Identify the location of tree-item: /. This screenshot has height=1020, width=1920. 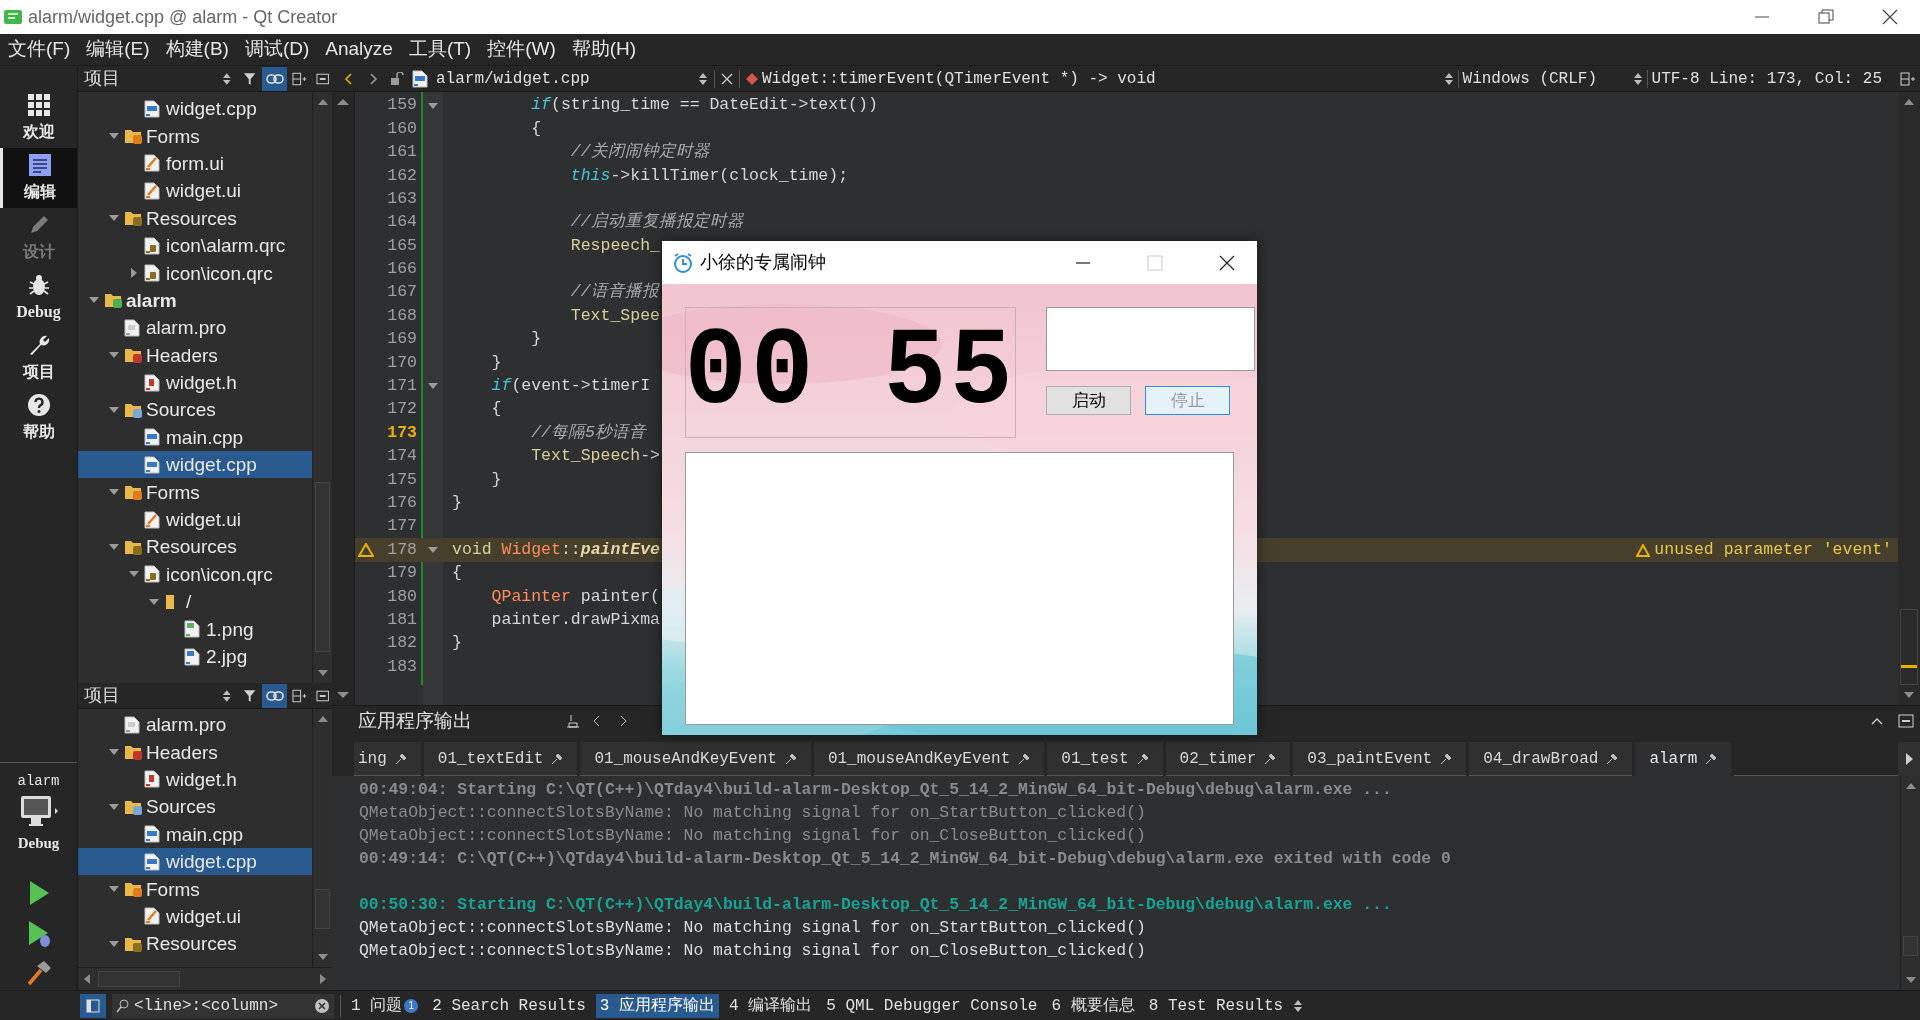
(195, 602).